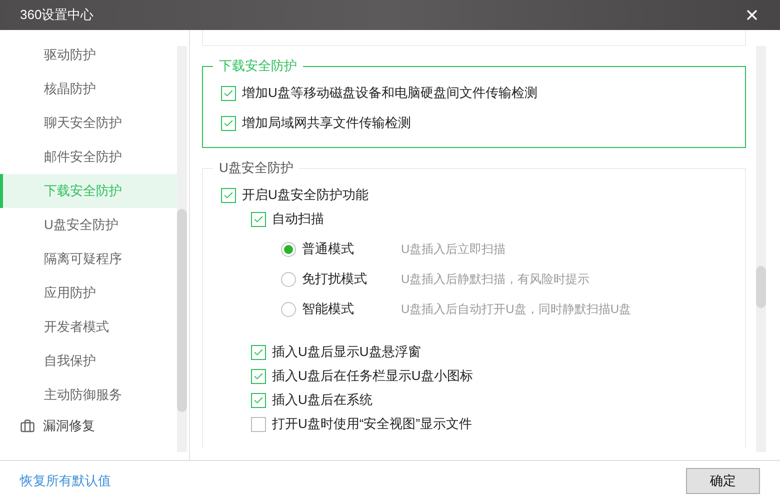 The height and width of the screenshot is (500, 780). Describe the element at coordinates (516, 309) in the screenshot. I see `option-description: U盘插入后自动打开U盘，同时静默扫描U盘` at that location.